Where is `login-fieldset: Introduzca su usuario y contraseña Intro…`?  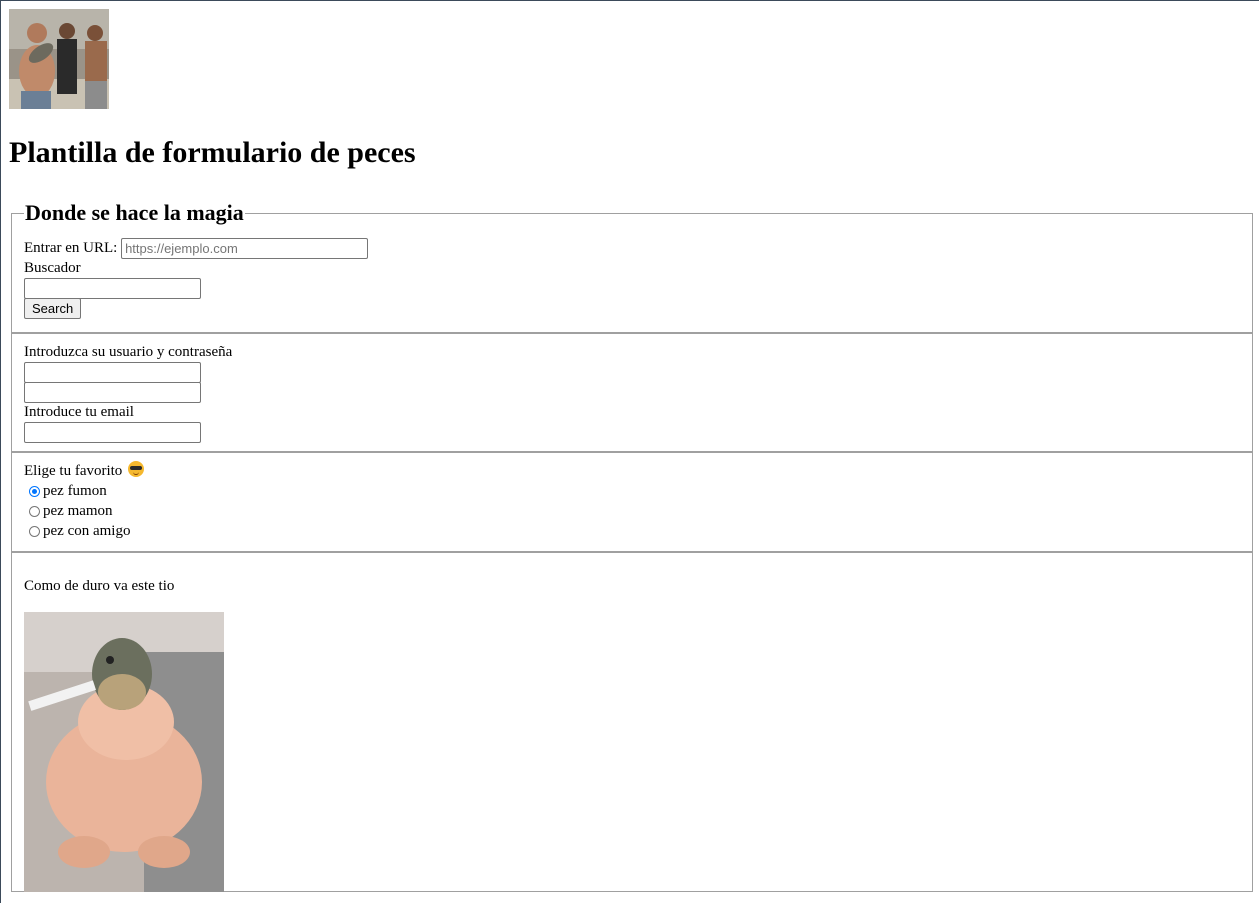 login-fieldset: Introduzca su usuario y contraseña Intro… is located at coordinates (632, 392).